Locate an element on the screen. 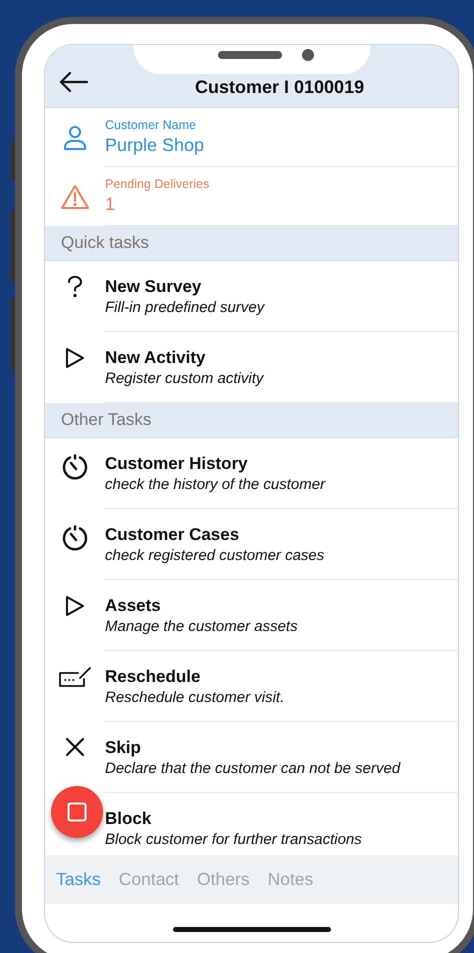  task-title: Customer History is located at coordinates (177, 464).